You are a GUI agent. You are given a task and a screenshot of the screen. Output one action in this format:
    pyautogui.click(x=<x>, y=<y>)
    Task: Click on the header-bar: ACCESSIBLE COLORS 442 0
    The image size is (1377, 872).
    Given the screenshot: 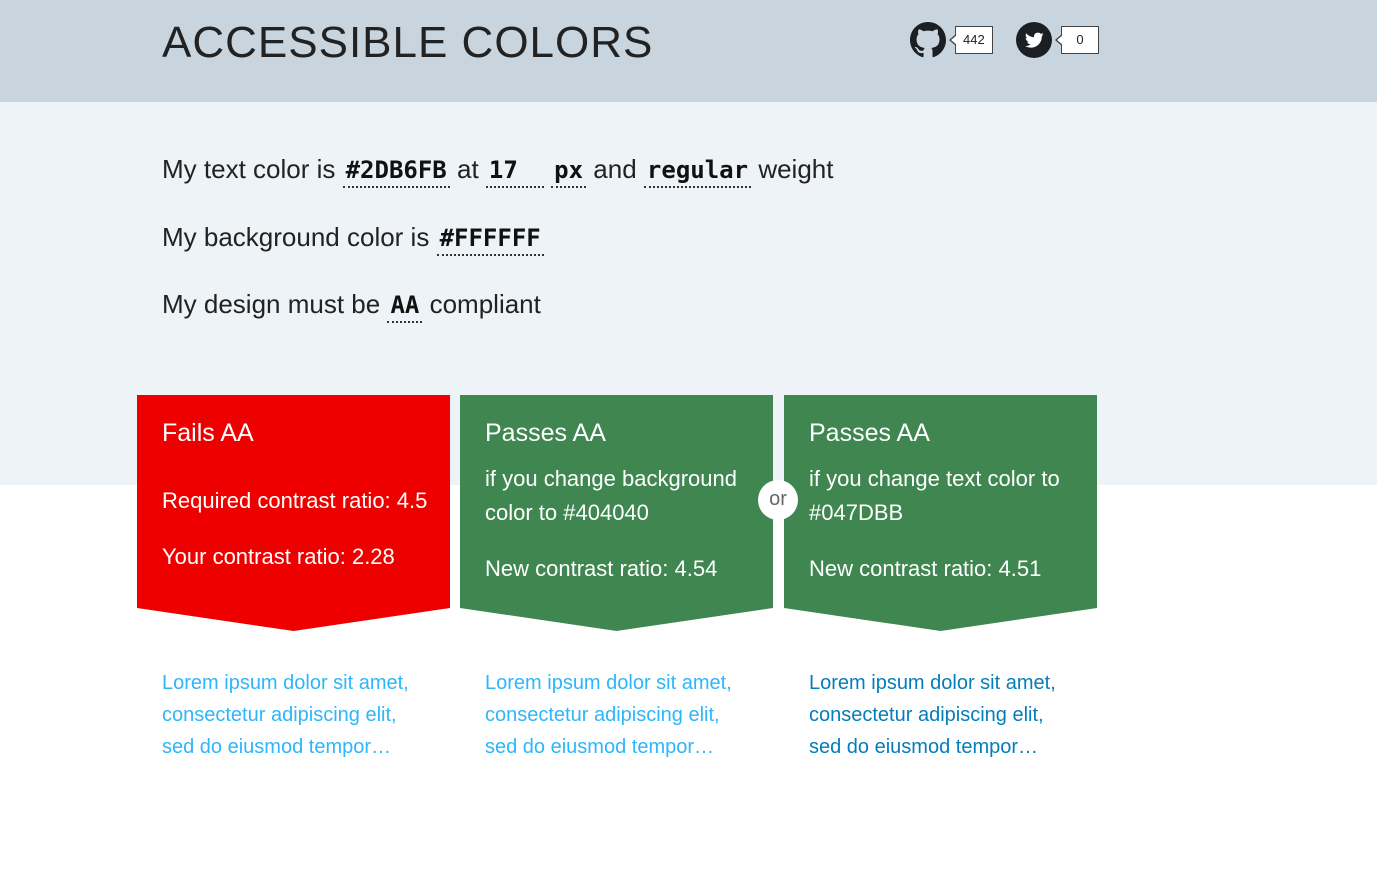 What is the action you would take?
    pyautogui.click(x=688, y=51)
    